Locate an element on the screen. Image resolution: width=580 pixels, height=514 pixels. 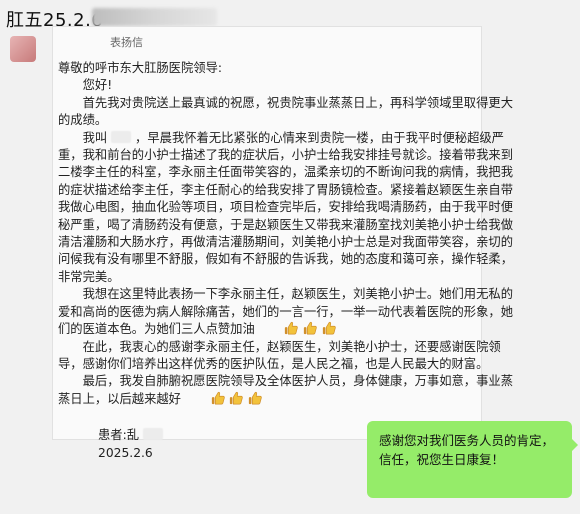
reply-message-text: 感谢您对我们医务人员的肯定，信任，祝您生日康复！ is located at coordinates (467, 450).